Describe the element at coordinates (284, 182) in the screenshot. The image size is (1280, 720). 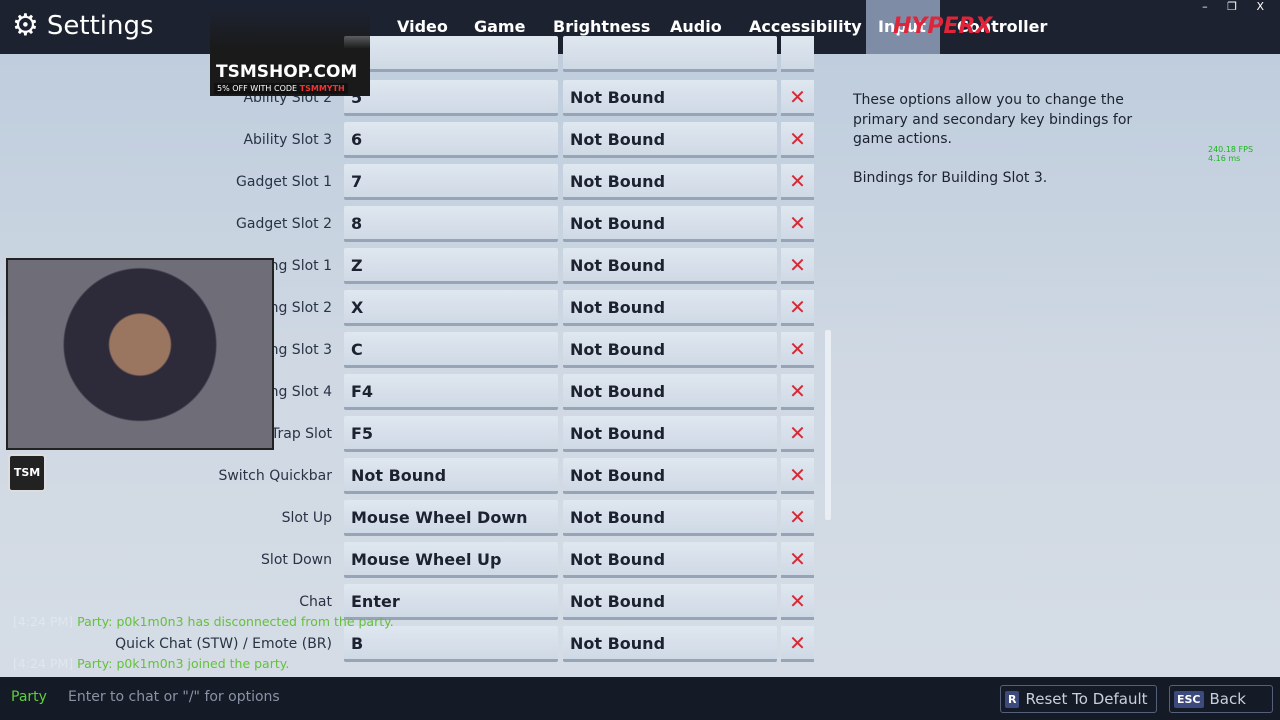
I see `binding-label: Gadget Slot 1` at that location.